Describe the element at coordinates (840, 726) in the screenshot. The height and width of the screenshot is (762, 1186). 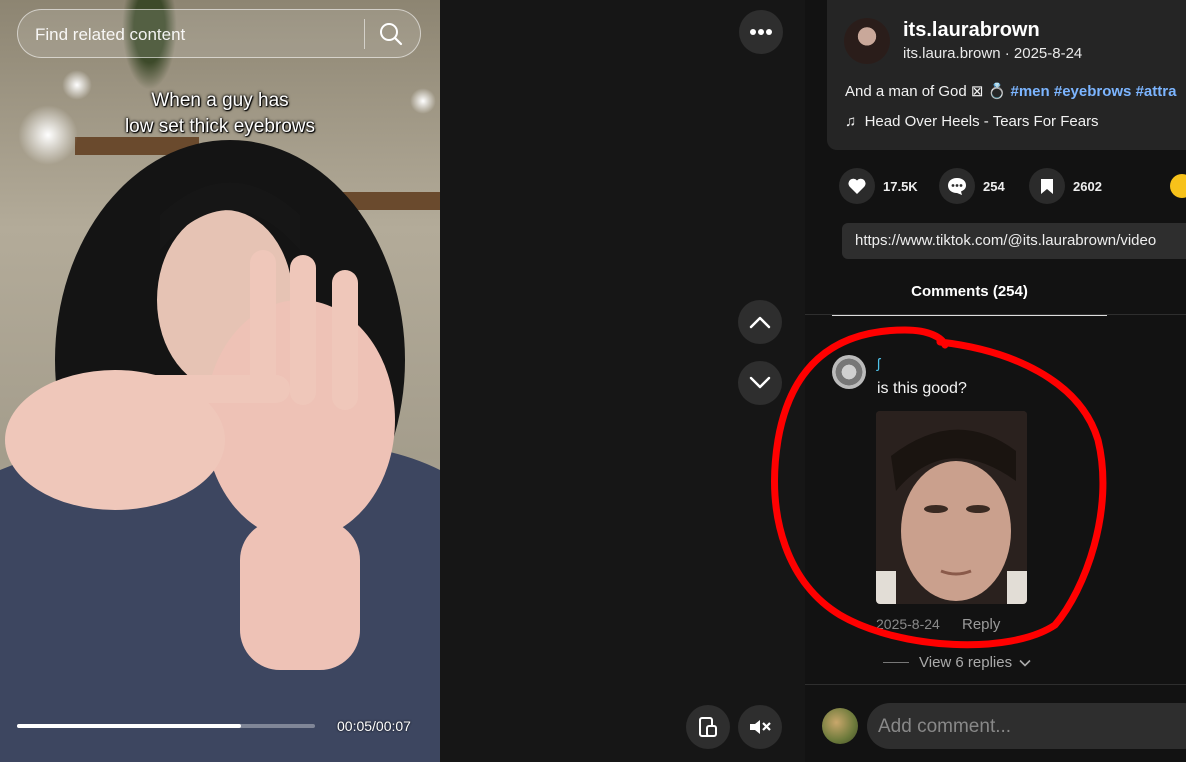
I see `user-avatar` at that location.